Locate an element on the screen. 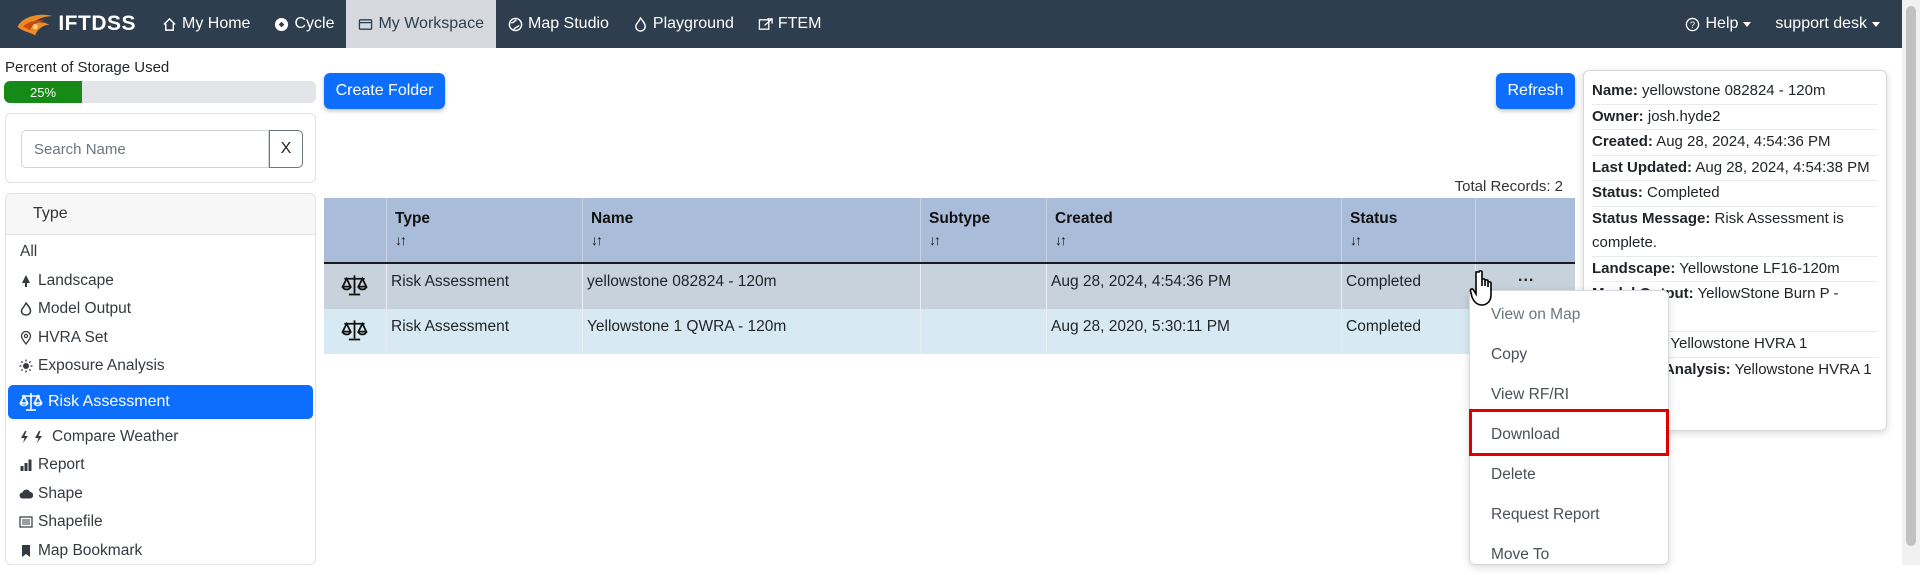  type-filter-all: All is located at coordinates (160, 252).